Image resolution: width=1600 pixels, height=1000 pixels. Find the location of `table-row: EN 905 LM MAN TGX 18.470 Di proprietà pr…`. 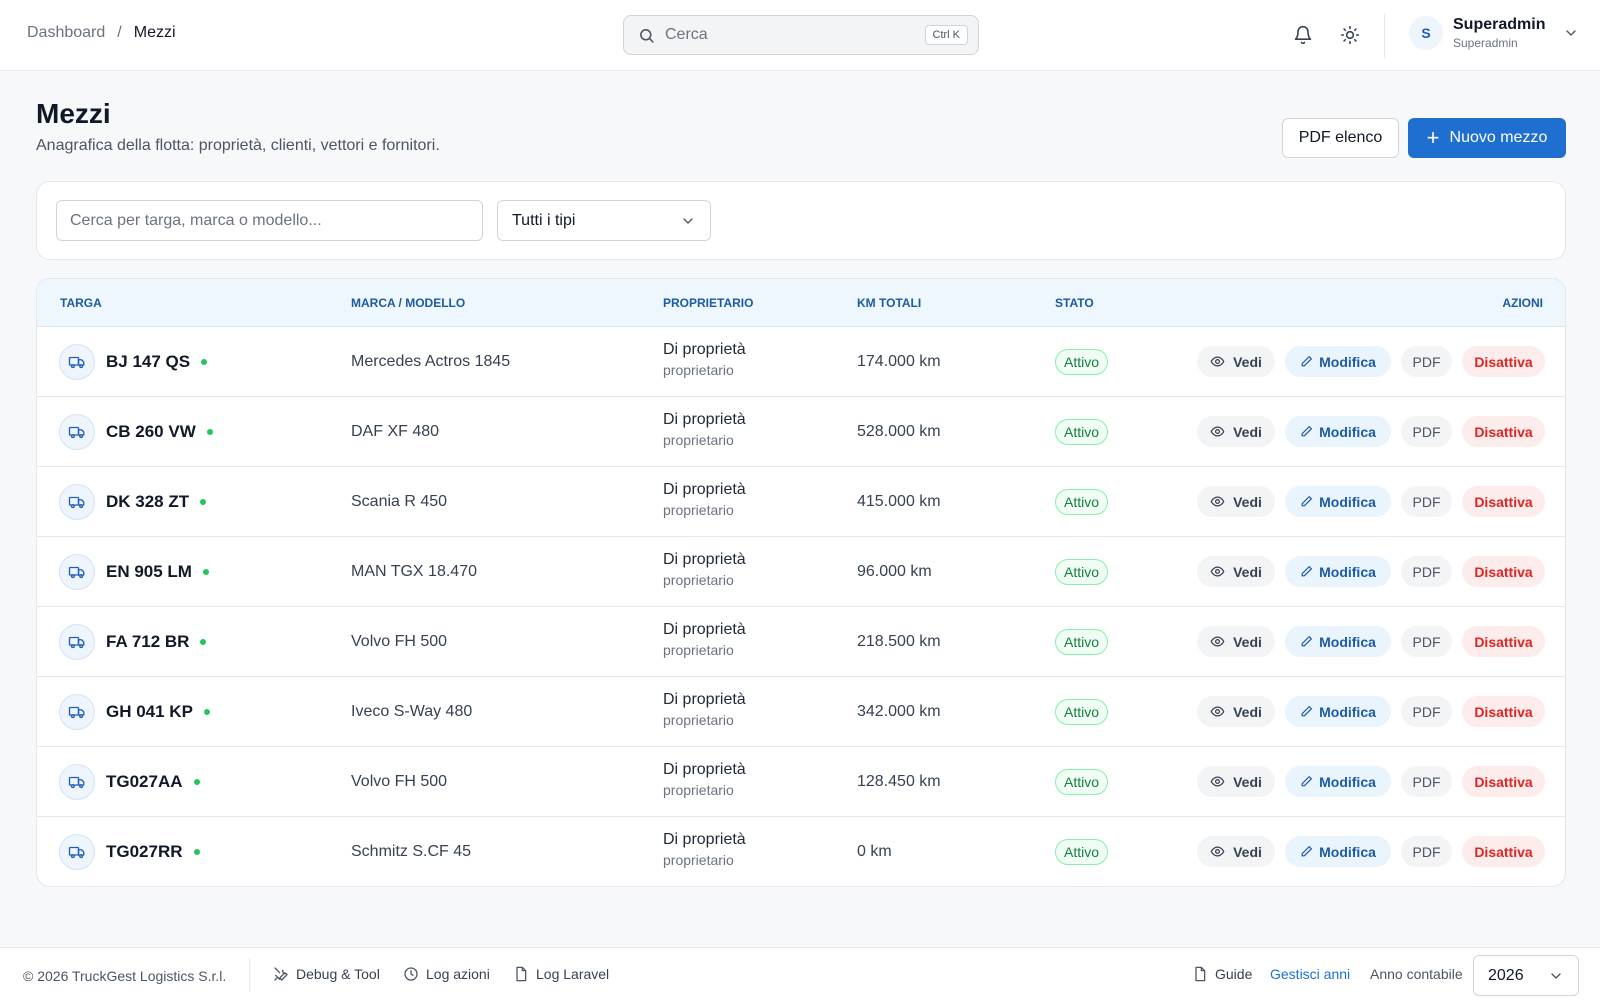

table-row: EN 905 LM MAN TGX 18.470 Di proprietà pr… is located at coordinates (801, 572).